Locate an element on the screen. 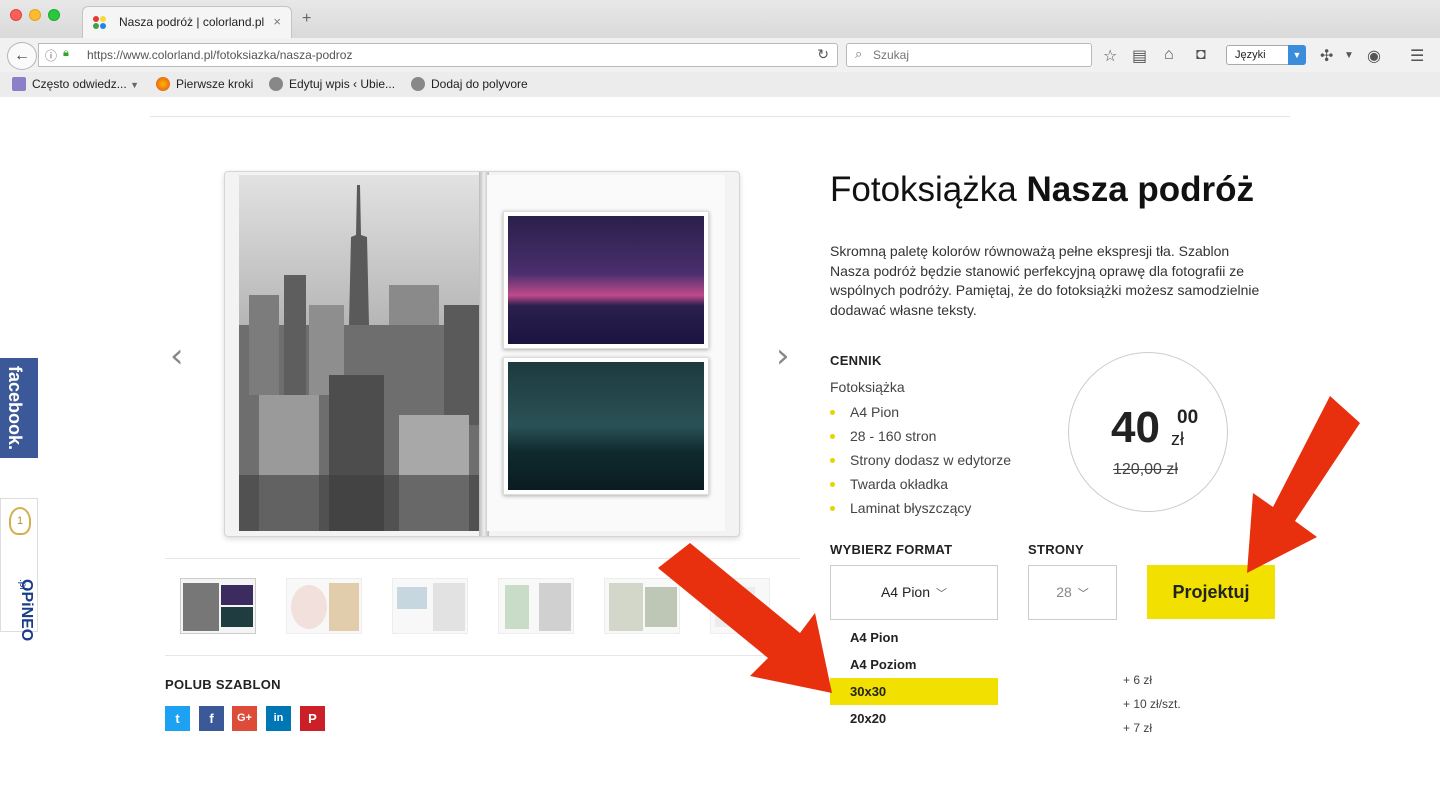 Image resolution: width=1440 pixels, height=808 pixels. back-button: ← is located at coordinates (22, 56).